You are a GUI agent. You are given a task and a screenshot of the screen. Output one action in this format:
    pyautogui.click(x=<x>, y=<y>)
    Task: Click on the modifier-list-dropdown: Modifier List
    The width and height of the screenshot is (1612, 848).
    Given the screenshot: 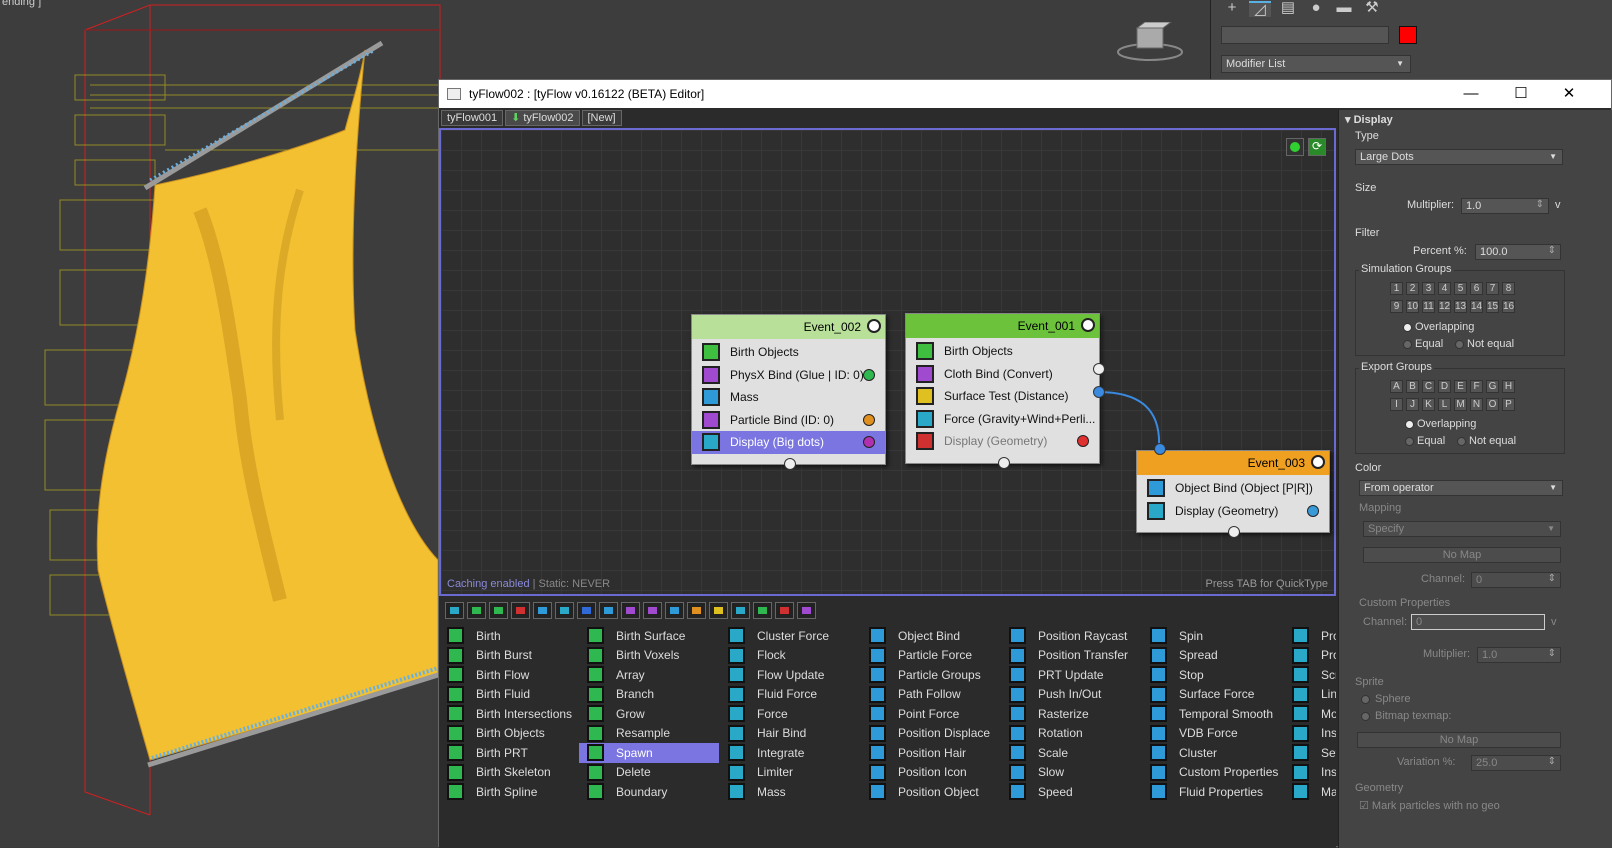 What is the action you would take?
    pyautogui.click(x=1316, y=64)
    